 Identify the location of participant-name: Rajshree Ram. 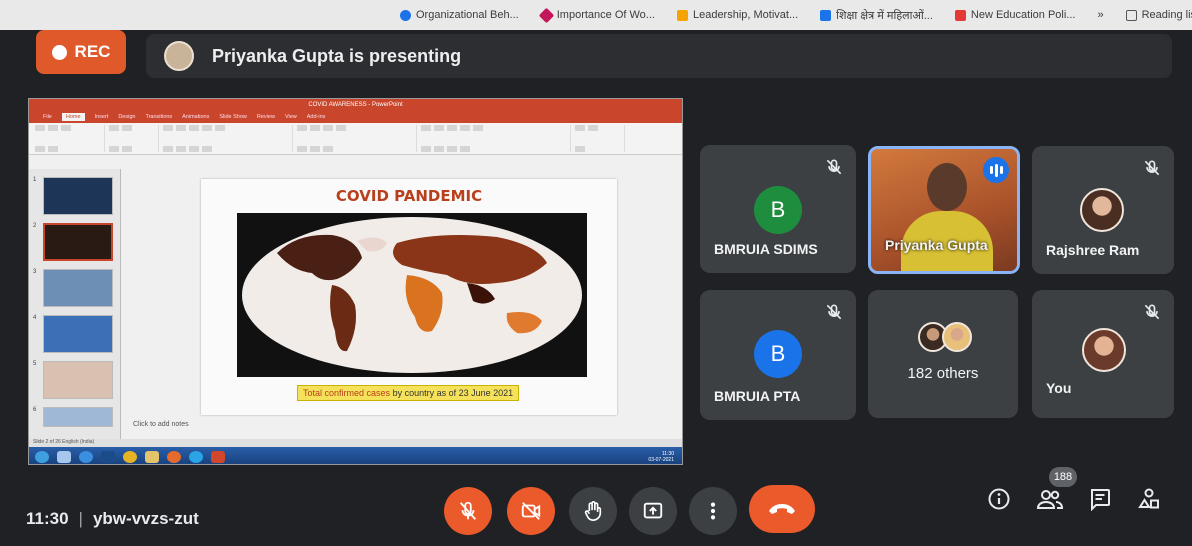
(1093, 250).